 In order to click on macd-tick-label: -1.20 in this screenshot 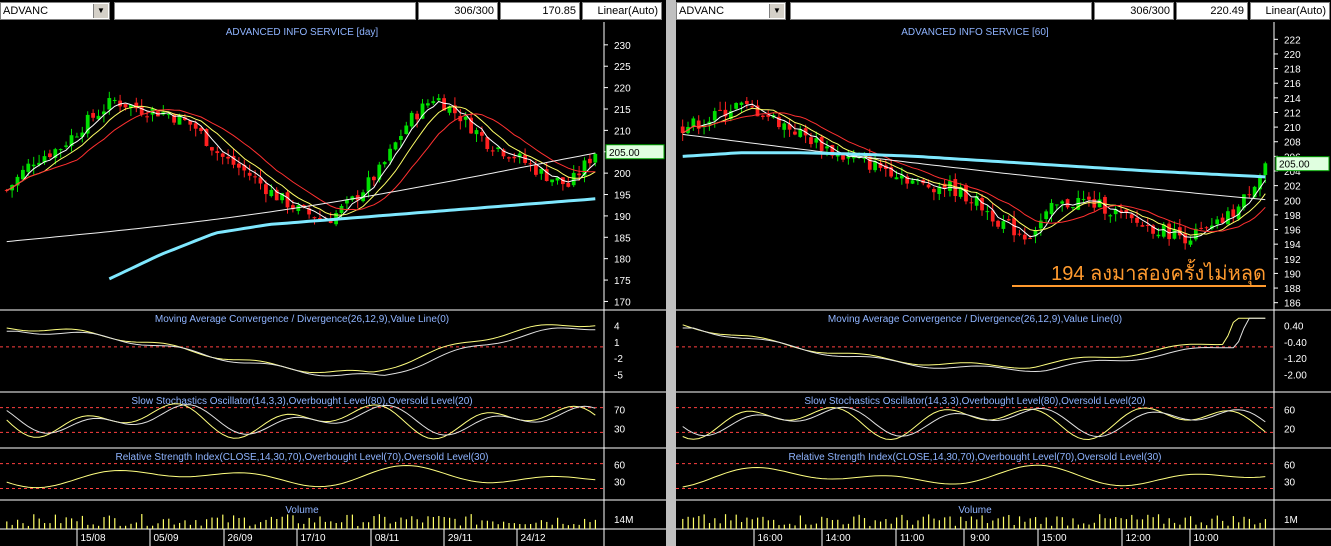, I will do `click(1295, 359)`.